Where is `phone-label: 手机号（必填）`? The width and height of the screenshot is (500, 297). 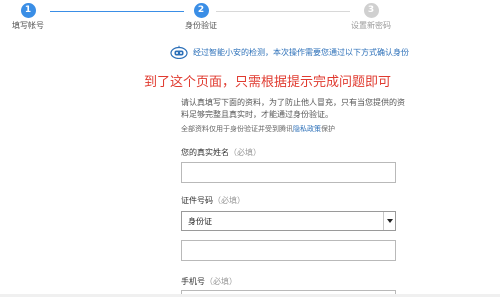 phone-label: 手机号（必填） is located at coordinates (209, 281).